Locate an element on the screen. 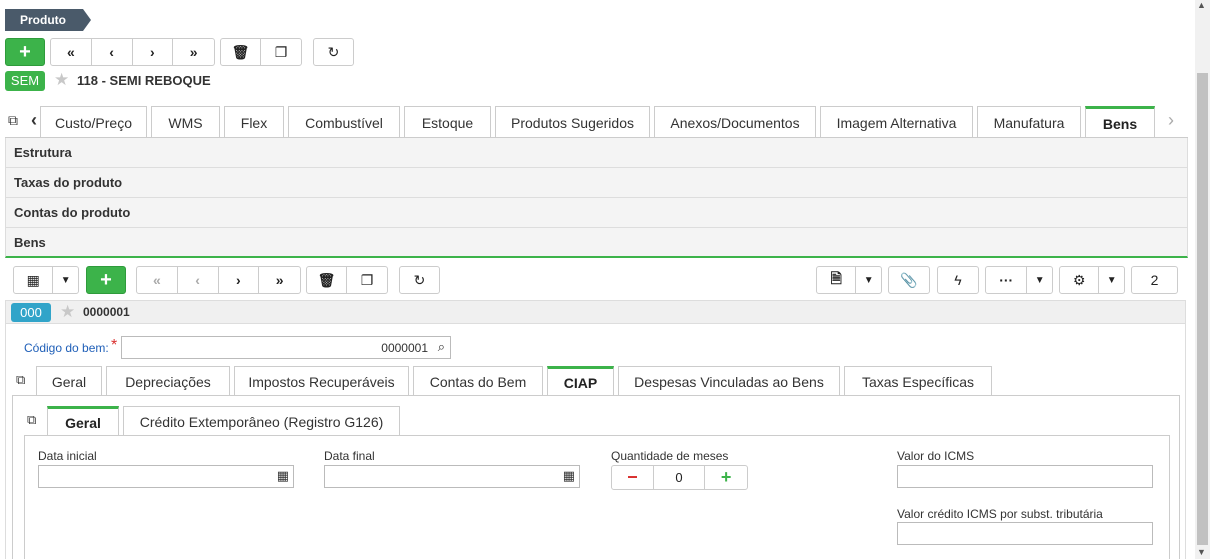  tab-ciap: CIAP is located at coordinates (580, 381).